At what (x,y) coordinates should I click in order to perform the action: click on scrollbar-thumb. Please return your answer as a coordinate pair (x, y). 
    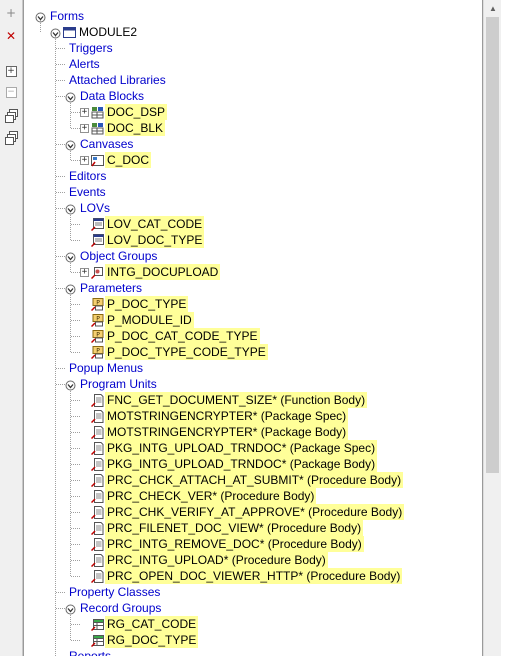
    Looking at the image, I should click on (492, 245).